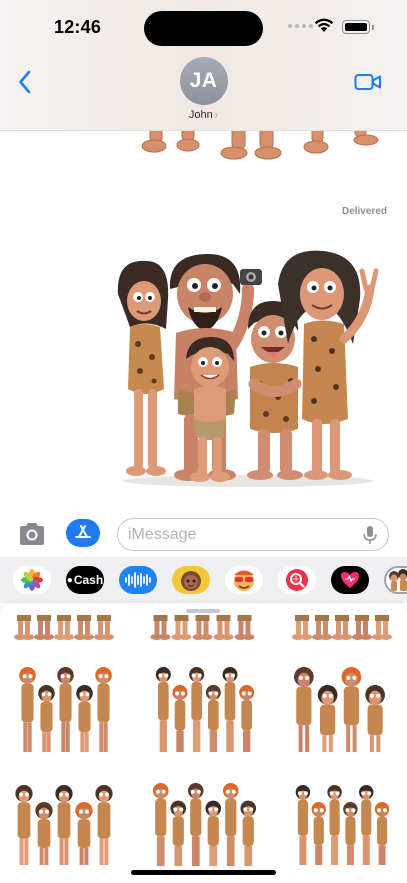  What do you see at coordinates (203, 872) in the screenshot?
I see `home-indicator` at bounding box center [203, 872].